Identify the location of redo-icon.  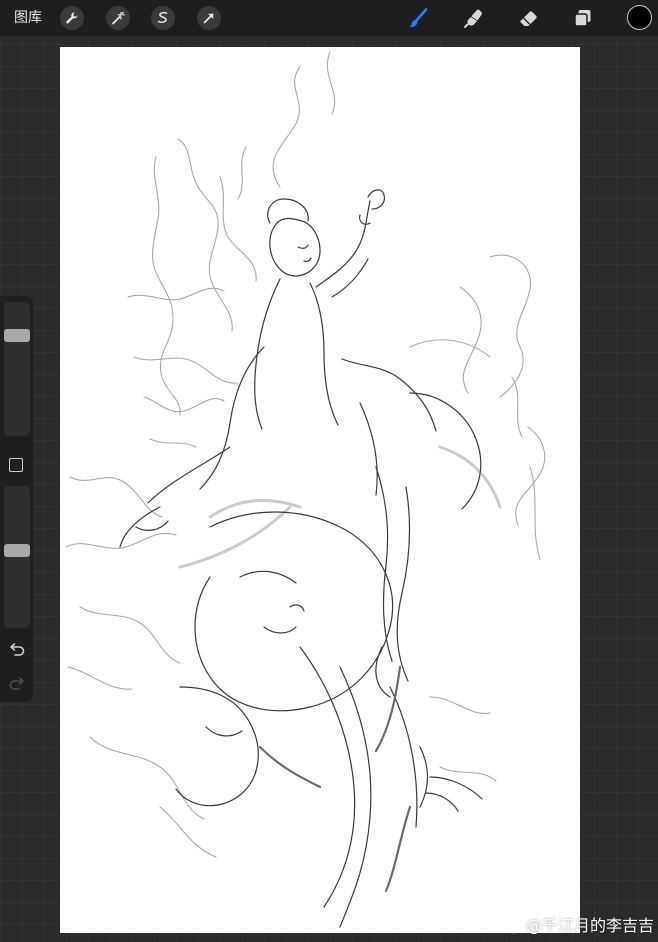
(17, 684).